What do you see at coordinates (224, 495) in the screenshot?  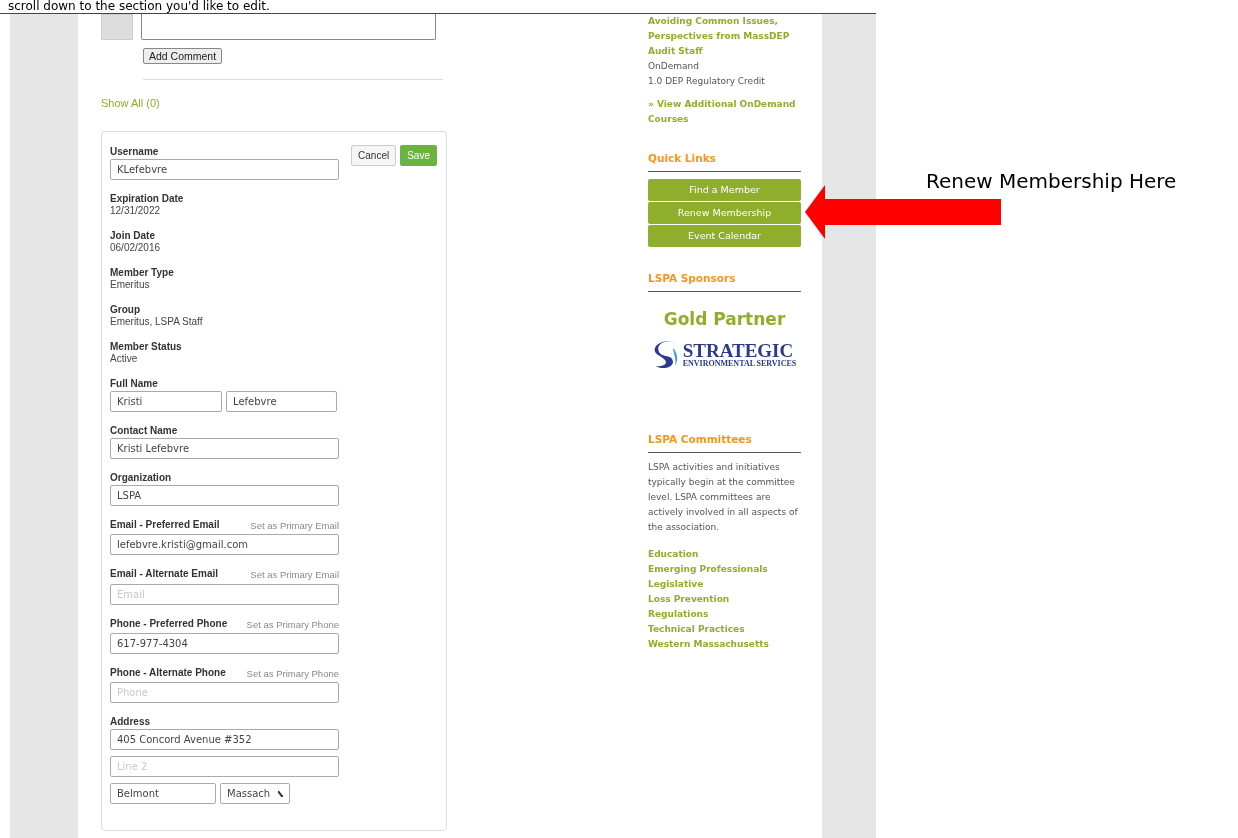 I see `input-field: LSPA` at bounding box center [224, 495].